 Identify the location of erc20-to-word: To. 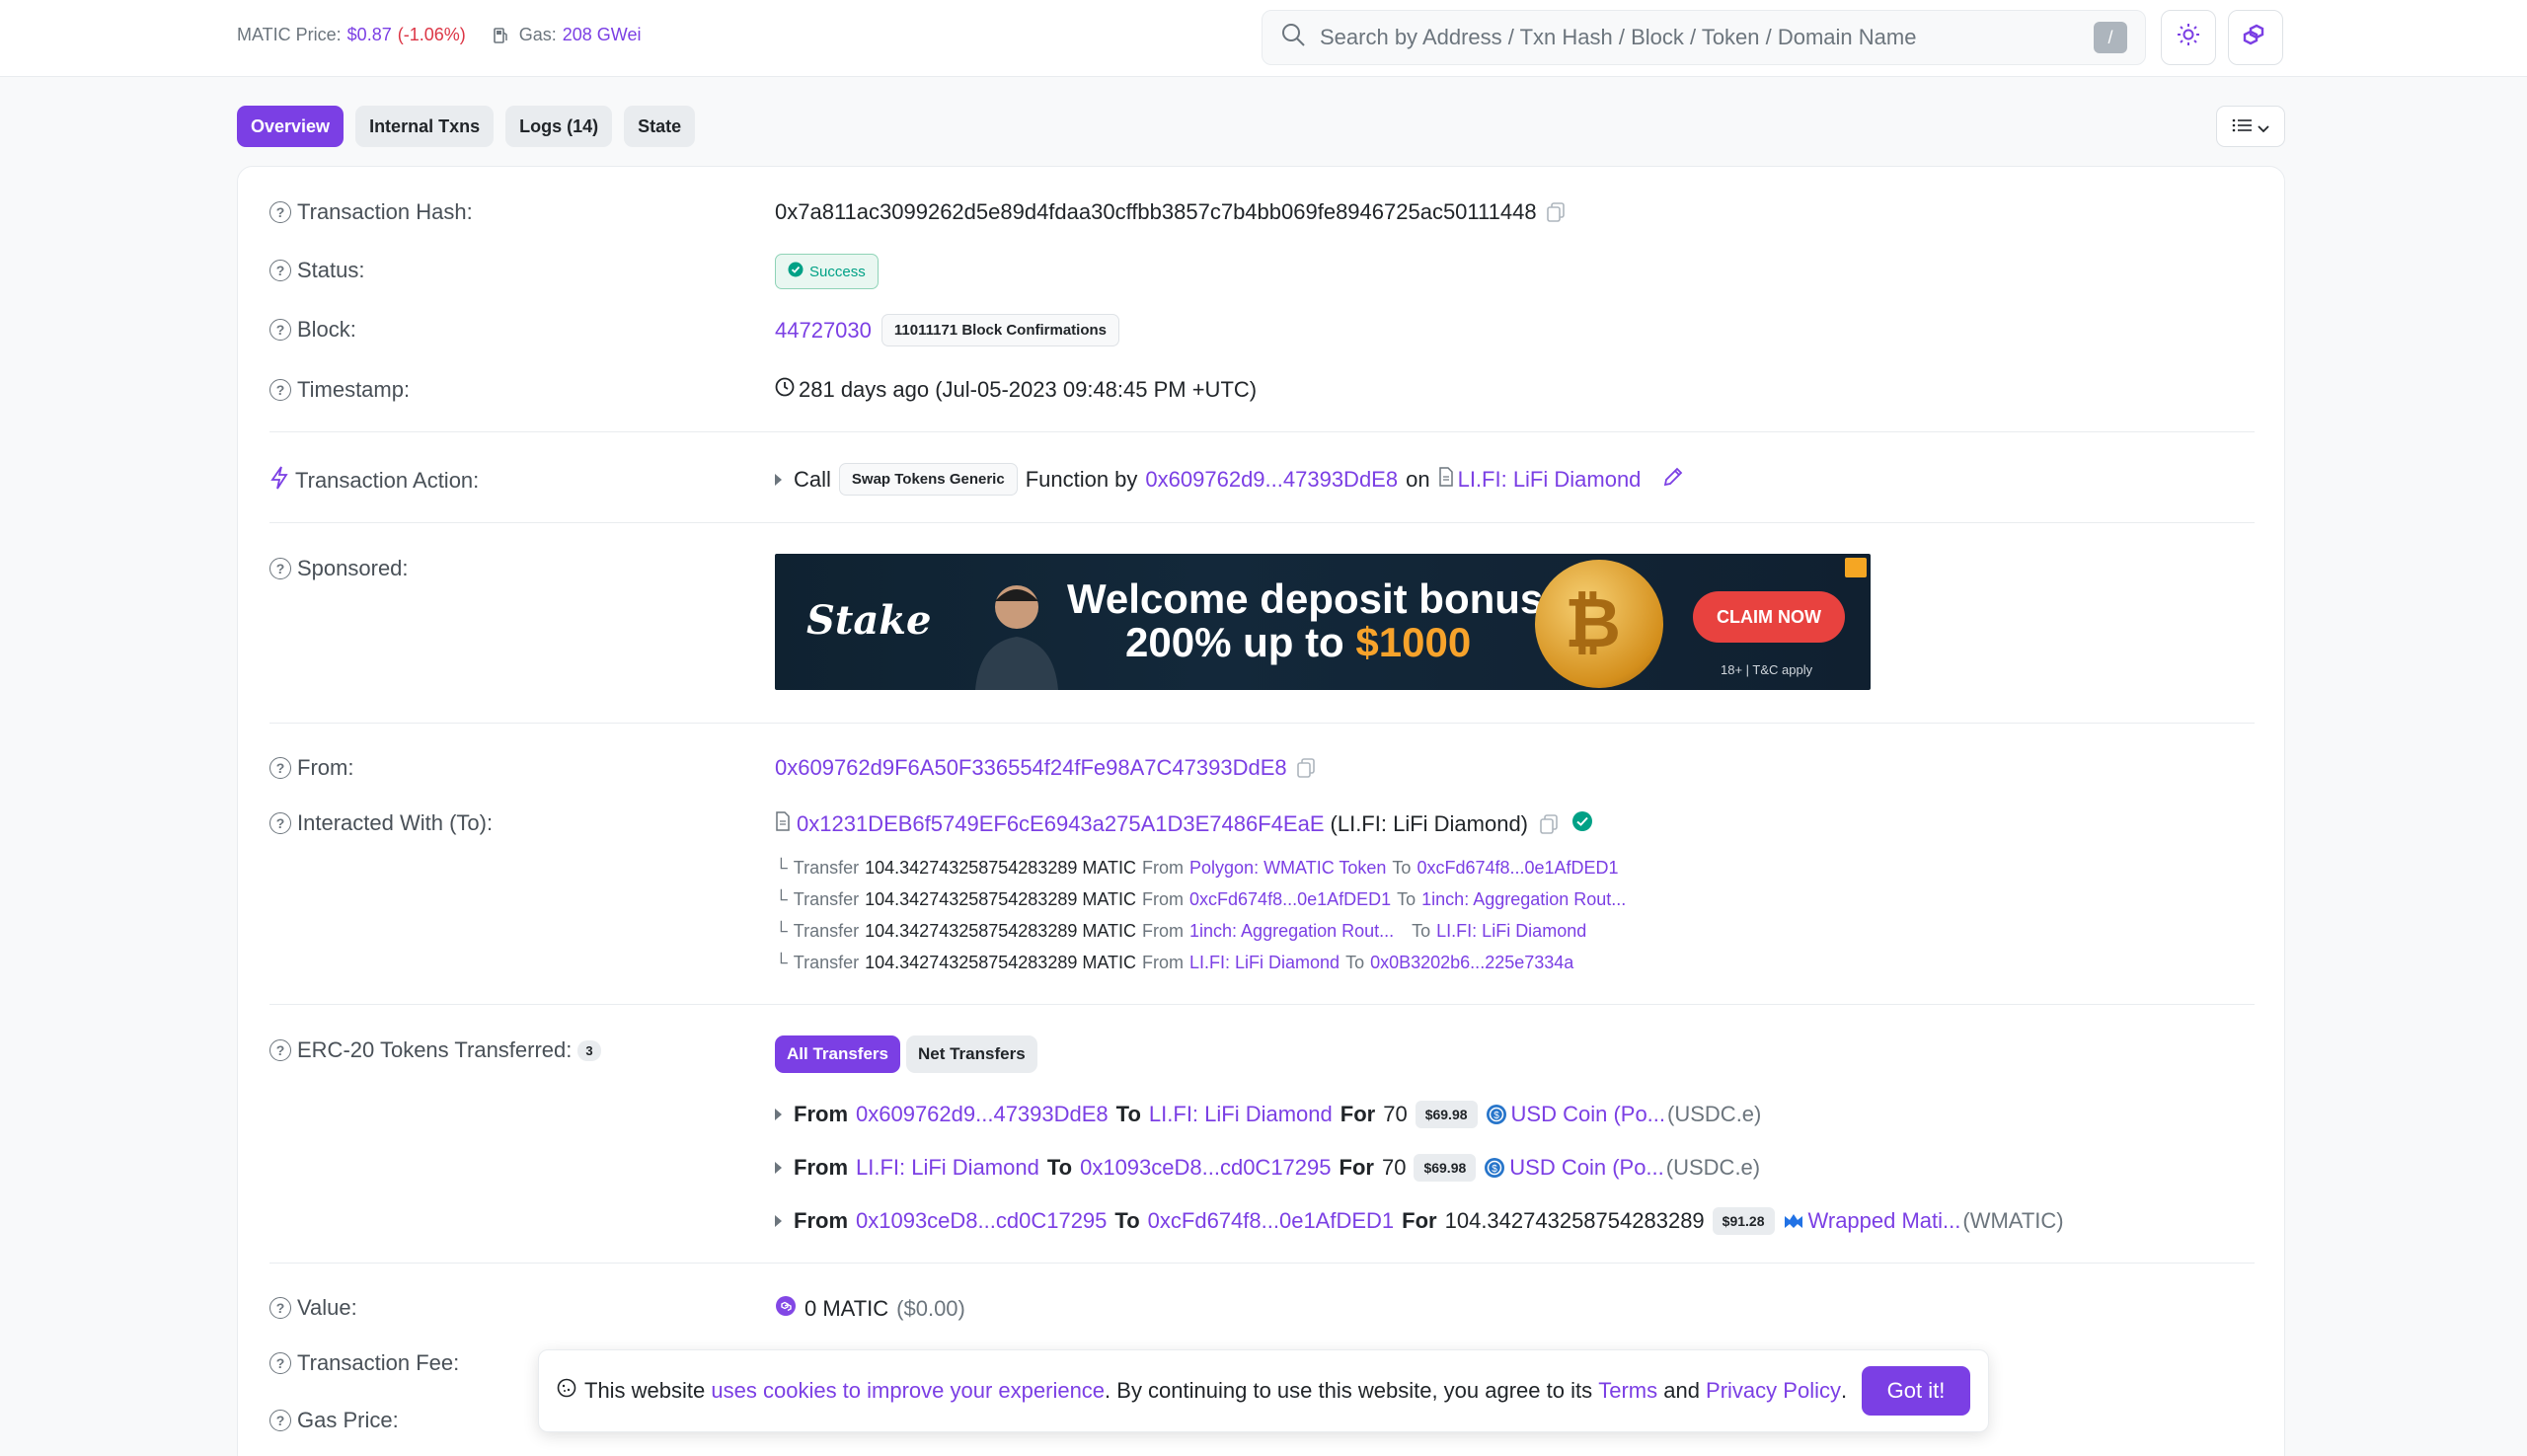
(1127, 1220).